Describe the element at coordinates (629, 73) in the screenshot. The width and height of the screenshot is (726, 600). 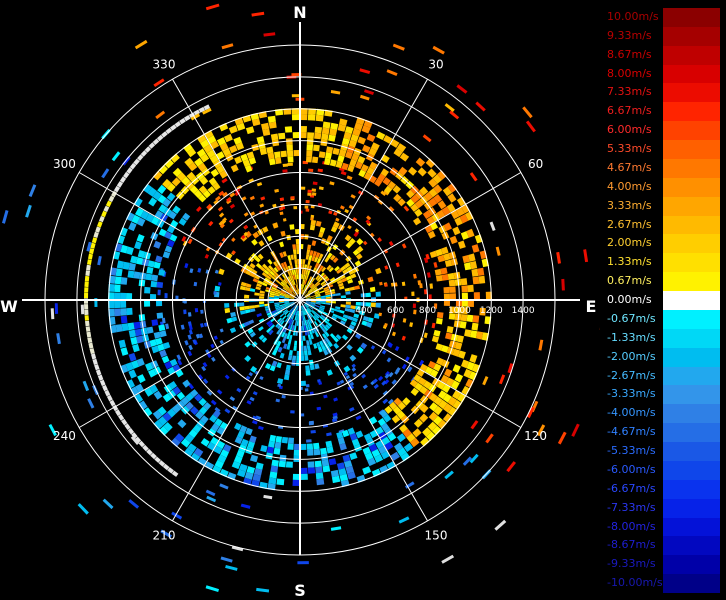
I see `legend-value-label: 8.00m/s` at that location.